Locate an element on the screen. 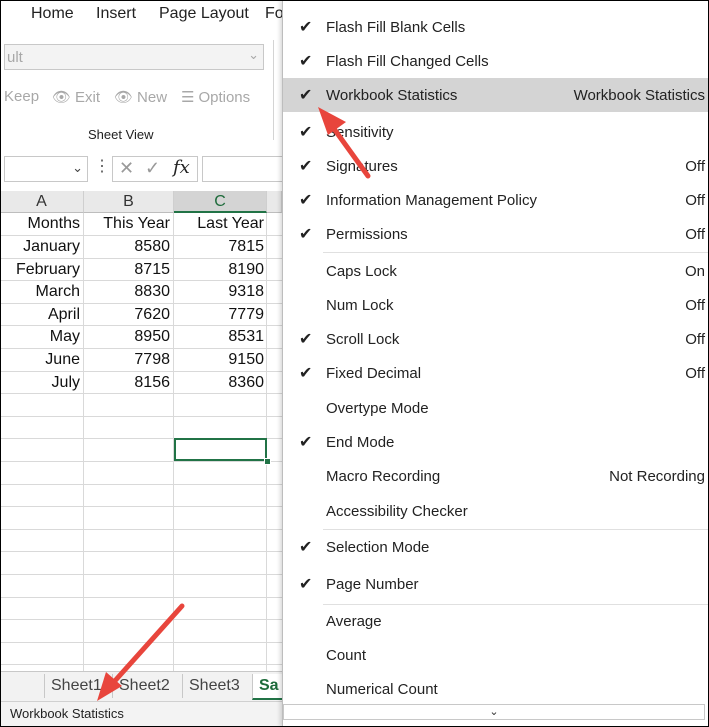  column-header-d is located at coordinates (274, 202).